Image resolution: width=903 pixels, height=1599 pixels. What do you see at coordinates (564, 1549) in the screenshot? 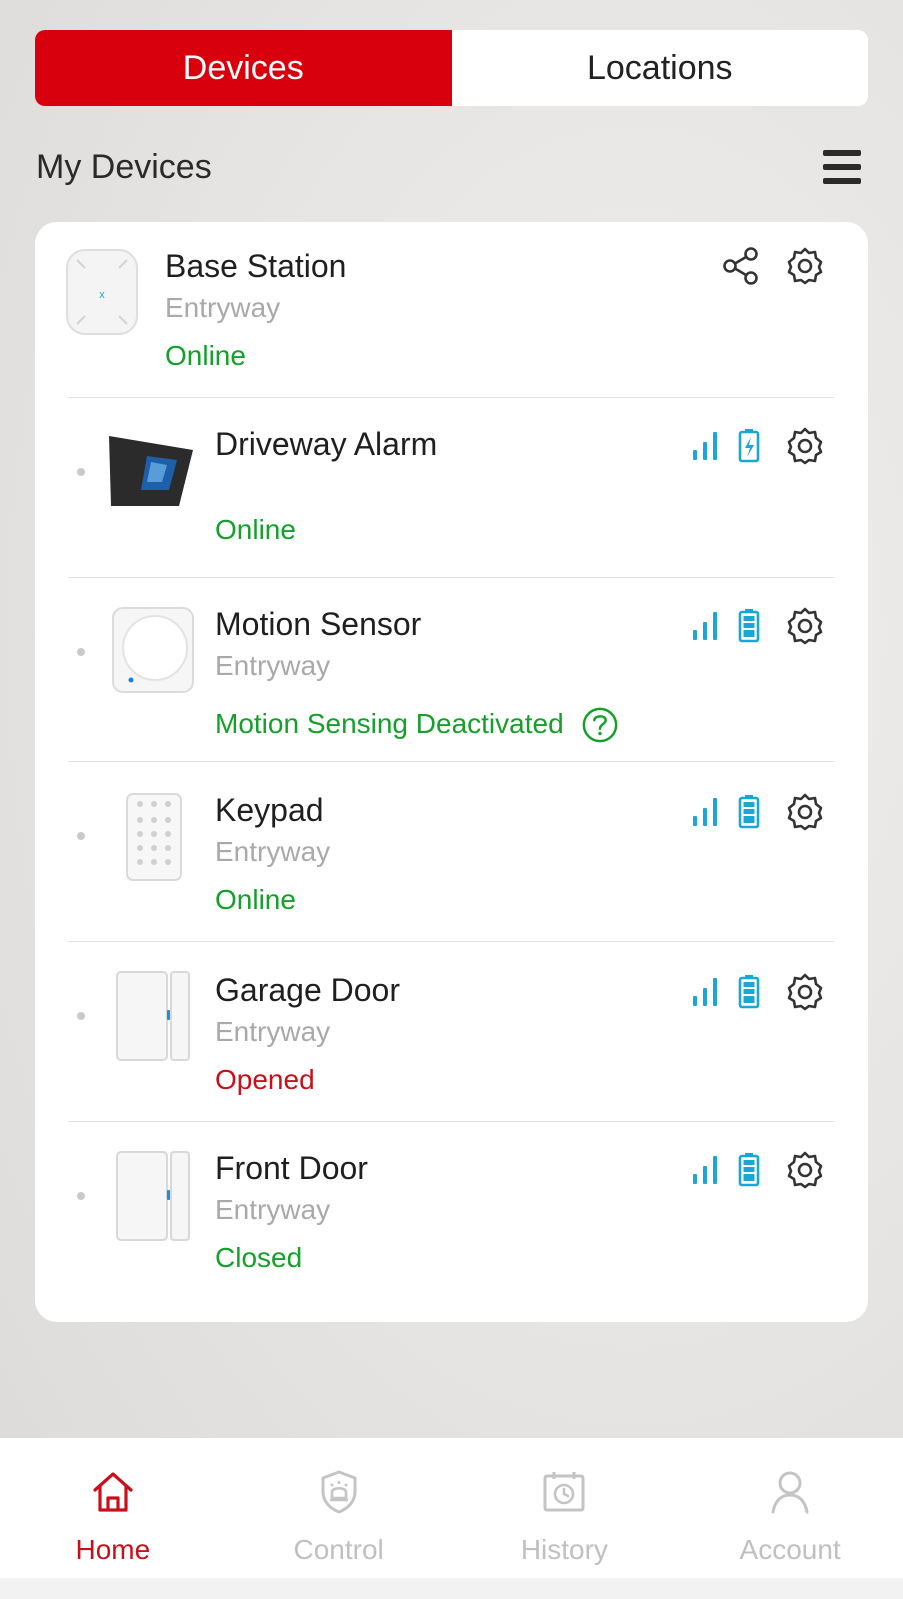
I see `nav-label: History` at bounding box center [564, 1549].